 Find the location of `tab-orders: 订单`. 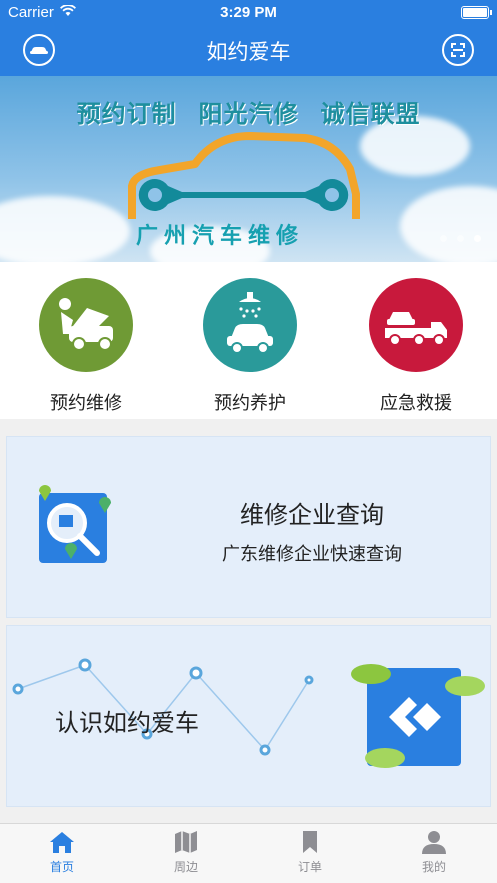

tab-orders: 订单 is located at coordinates (310, 852).